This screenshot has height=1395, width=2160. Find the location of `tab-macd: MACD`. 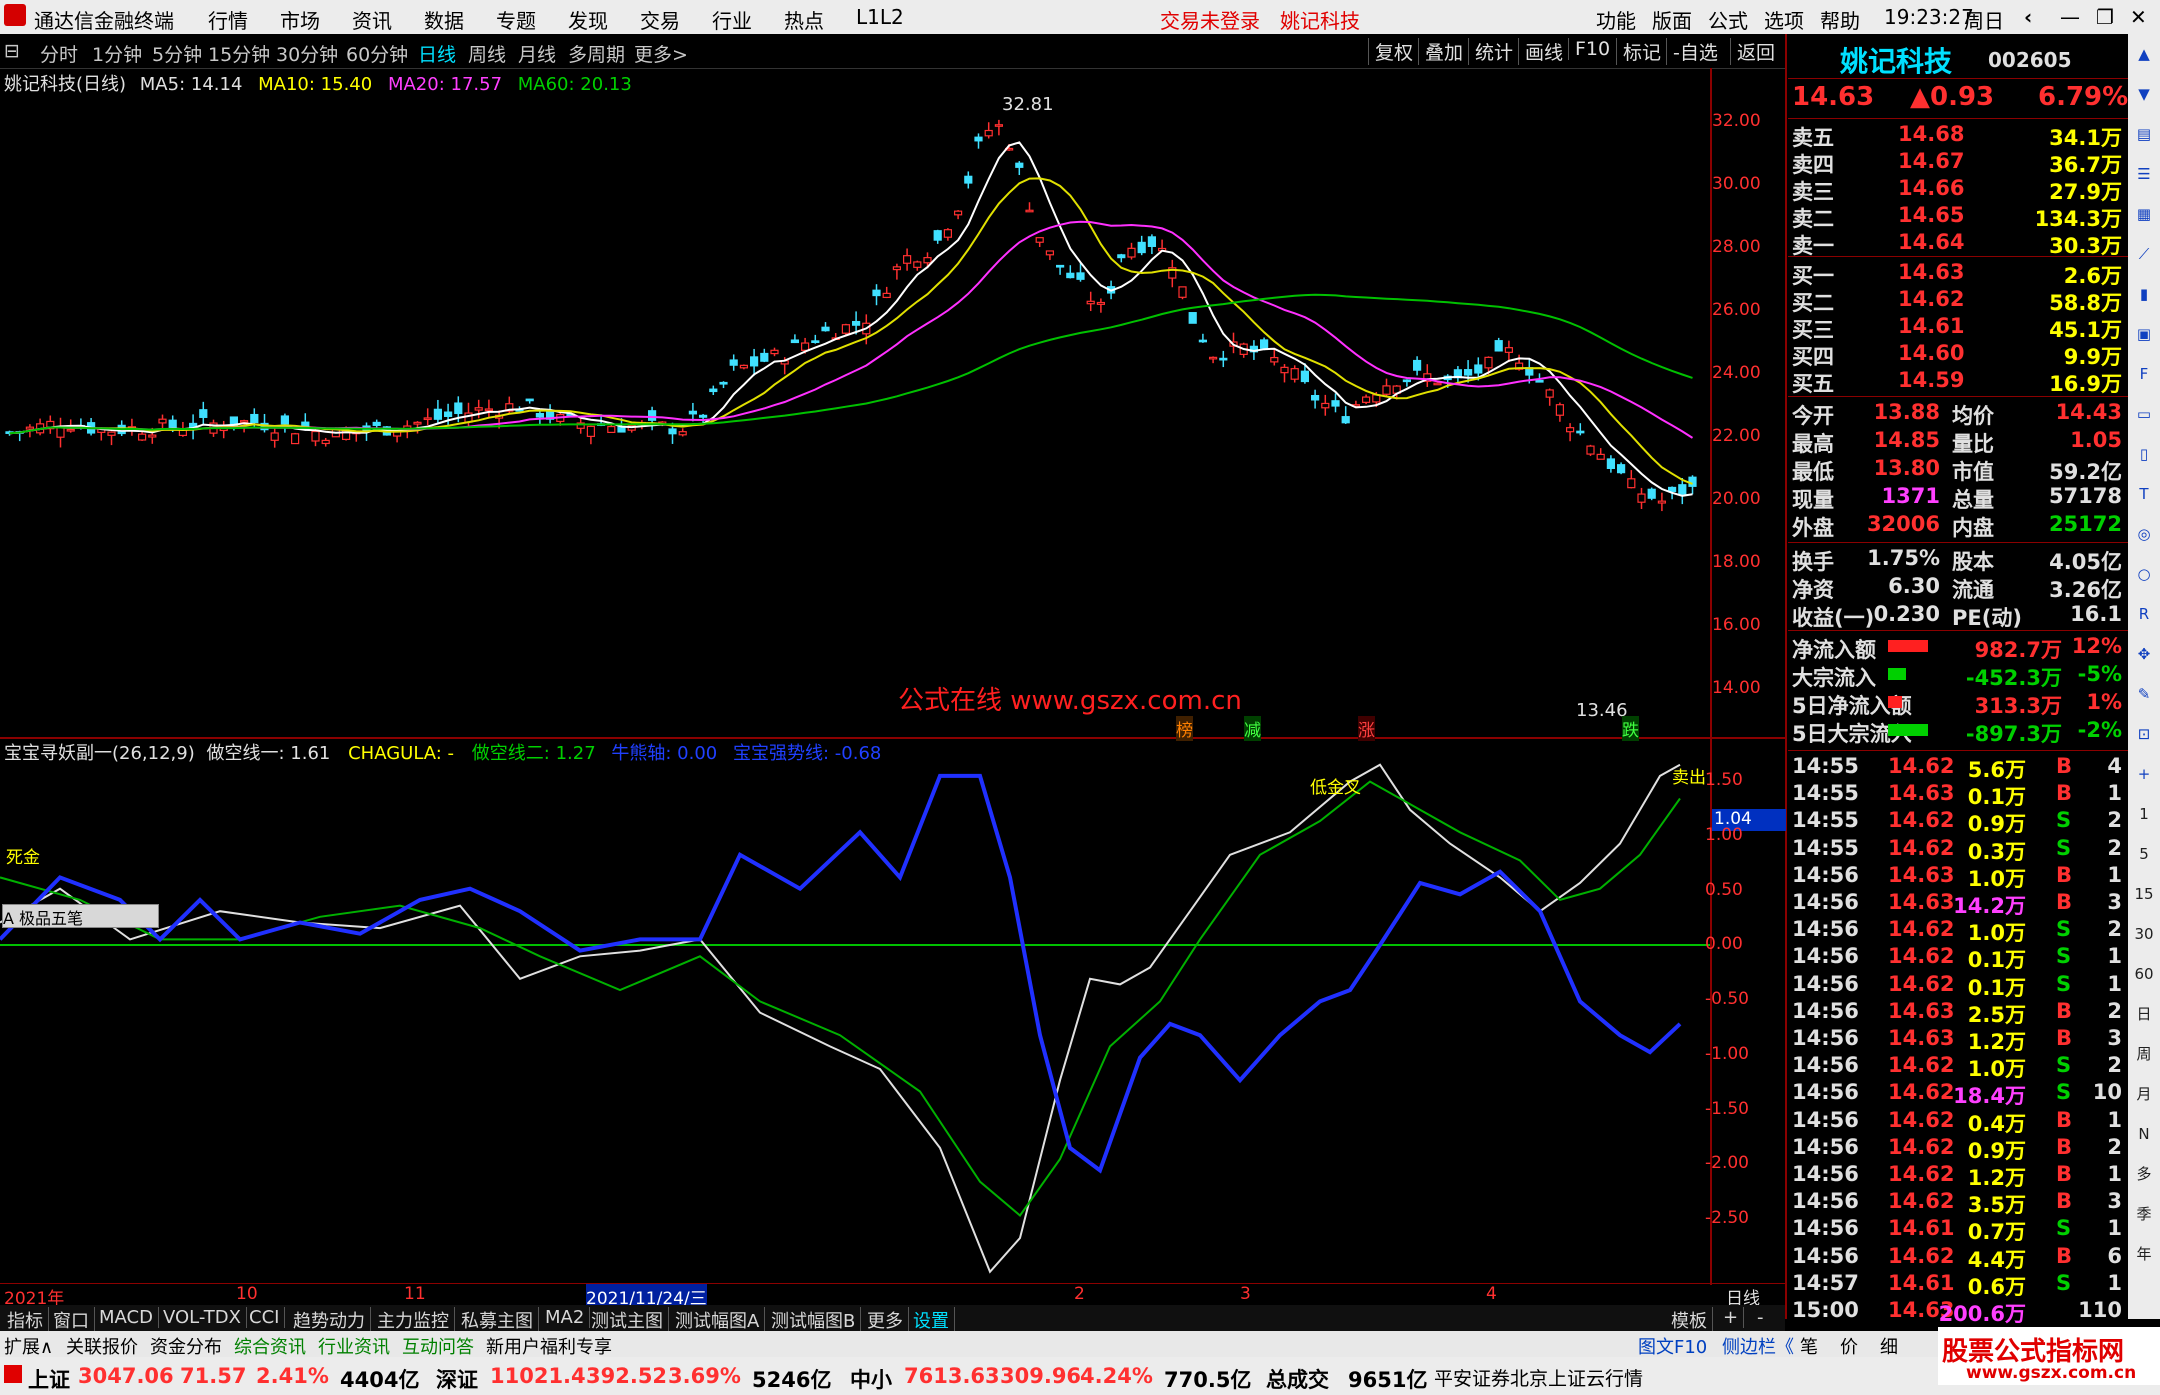

tab-macd: MACD is located at coordinates (126, 1317).